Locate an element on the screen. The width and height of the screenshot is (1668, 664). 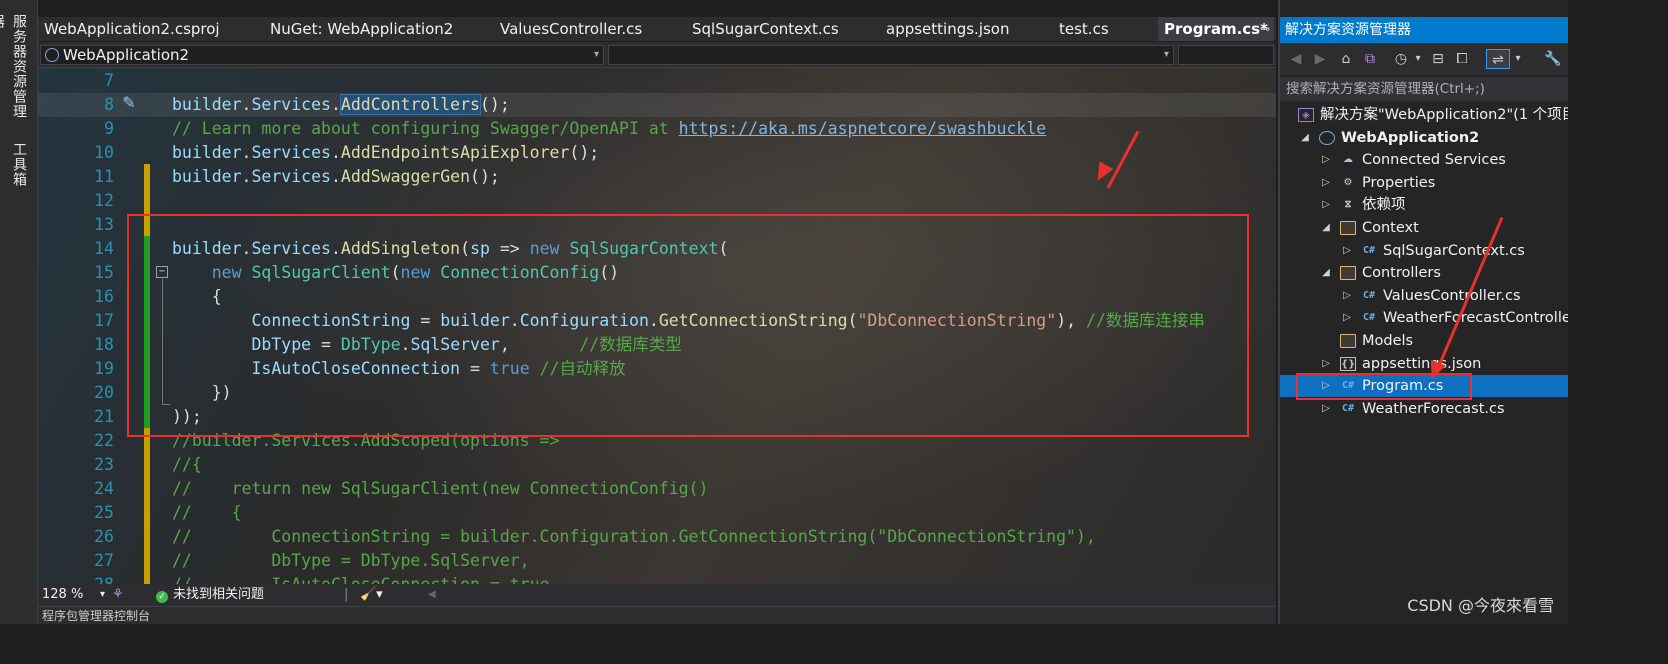
zoom-dropdown: 128 % ▾ is located at coordinates (74, 595).